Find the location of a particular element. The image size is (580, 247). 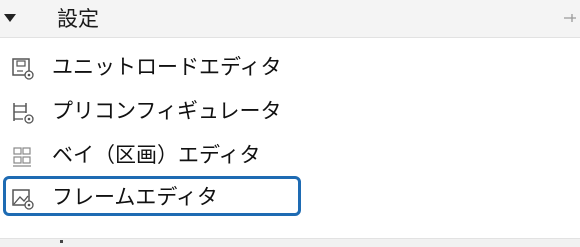

preconfigurator-icon is located at coordinates (23, 113).